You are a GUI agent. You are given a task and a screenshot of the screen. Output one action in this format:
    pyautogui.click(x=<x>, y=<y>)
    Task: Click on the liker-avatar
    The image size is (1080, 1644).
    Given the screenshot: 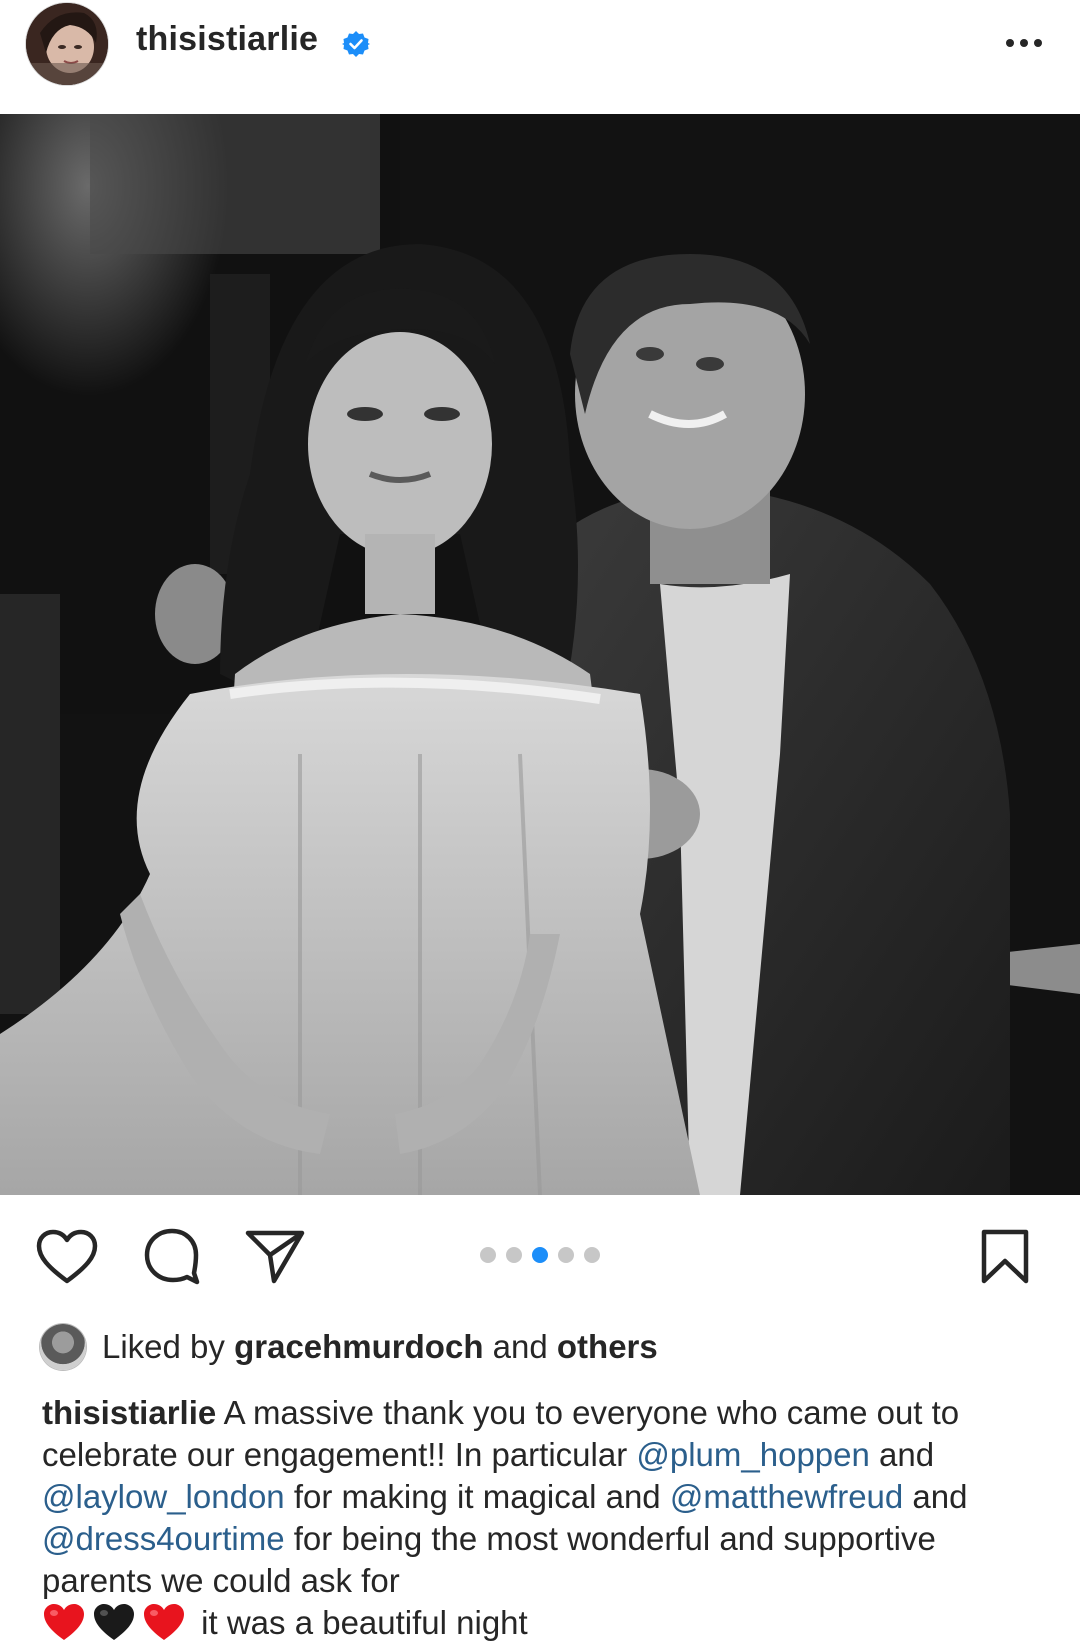 What is the action you would take?
    pyautogui.click(x=63, y=1347)
    